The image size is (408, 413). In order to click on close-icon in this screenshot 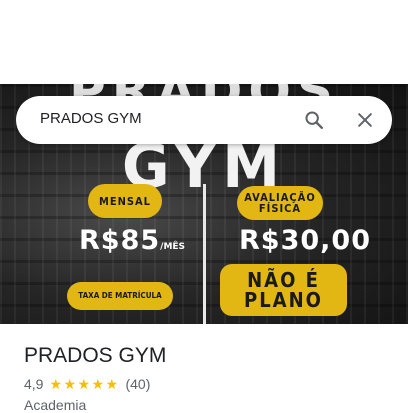, I will do `click(365, 120)`.